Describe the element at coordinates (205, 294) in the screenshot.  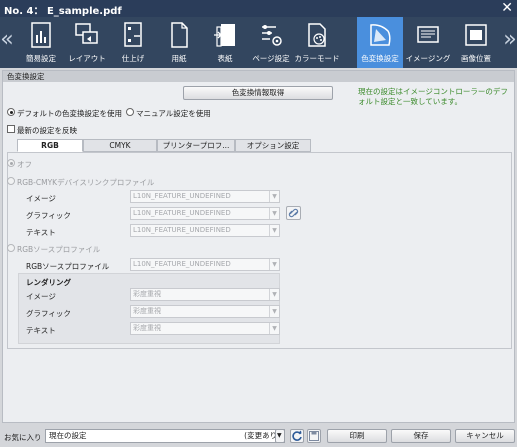
I see `rendering-image-select: 彩度重視 ▼` at that location.